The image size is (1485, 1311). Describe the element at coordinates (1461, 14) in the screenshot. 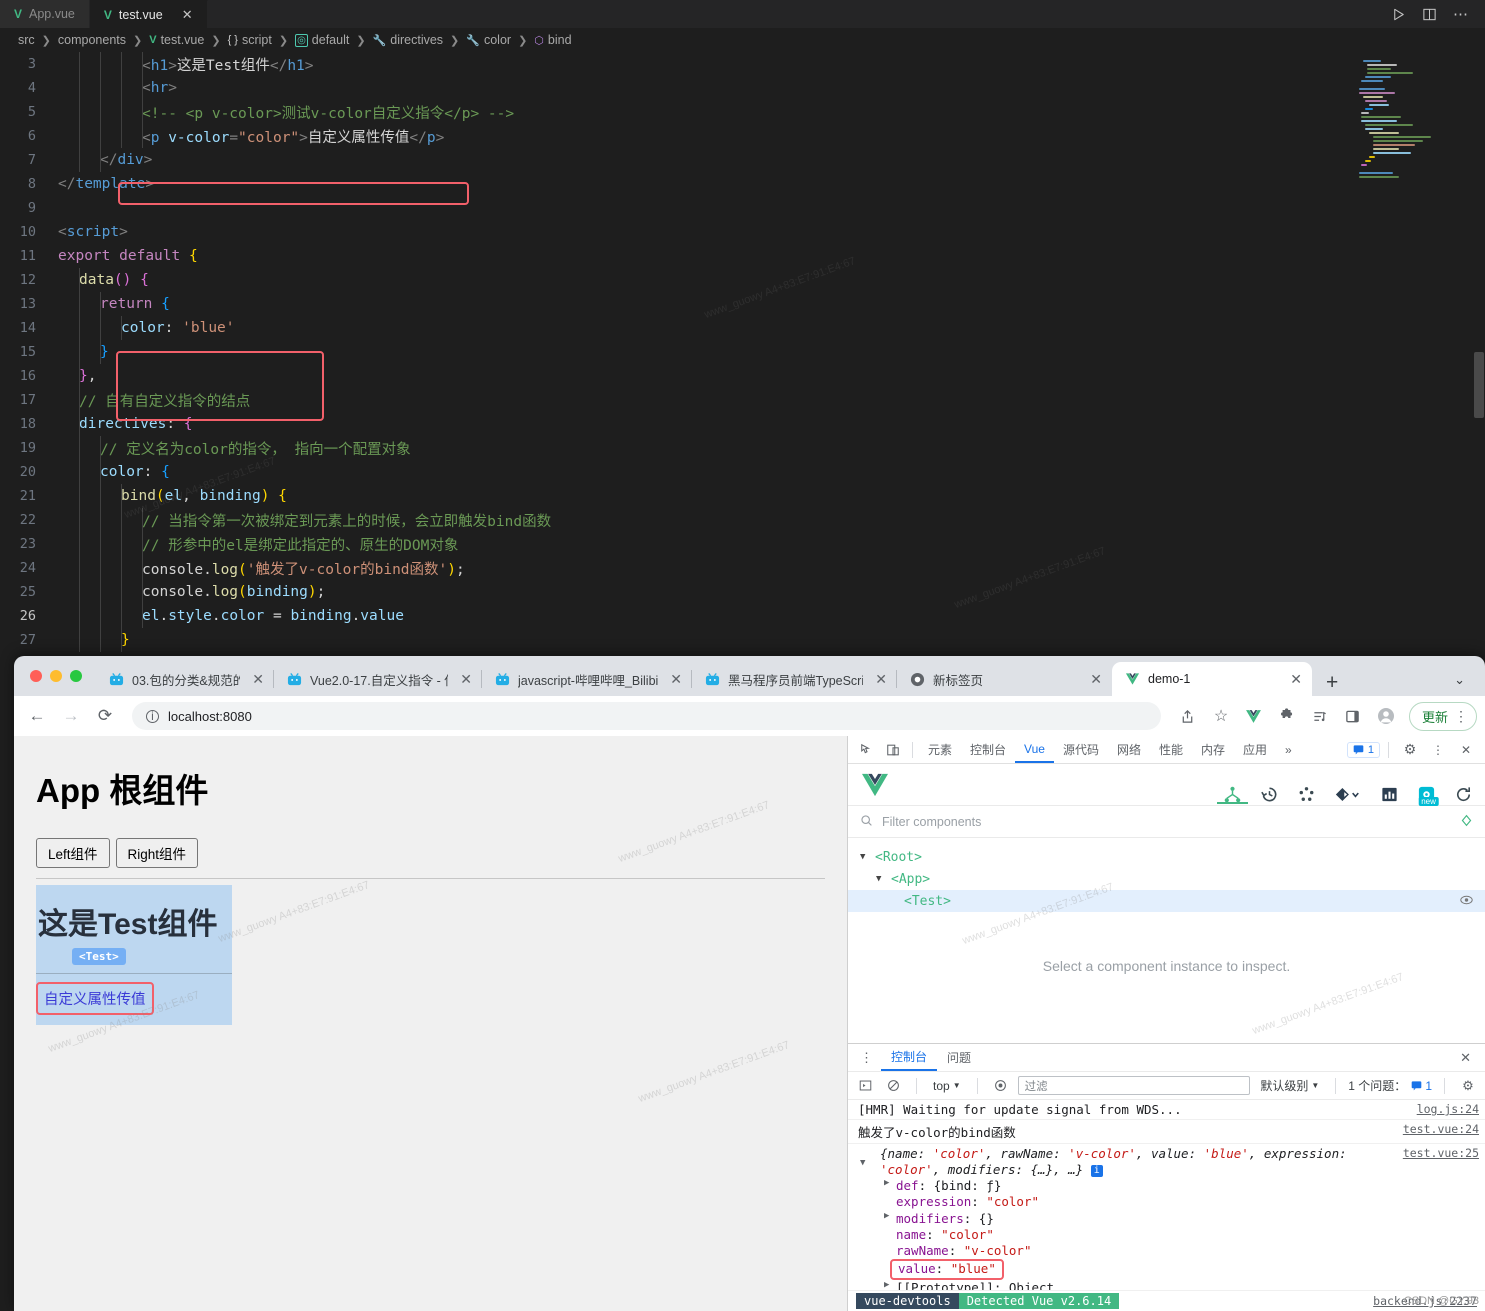

I see `more-actions-button: ⋯` at that location.